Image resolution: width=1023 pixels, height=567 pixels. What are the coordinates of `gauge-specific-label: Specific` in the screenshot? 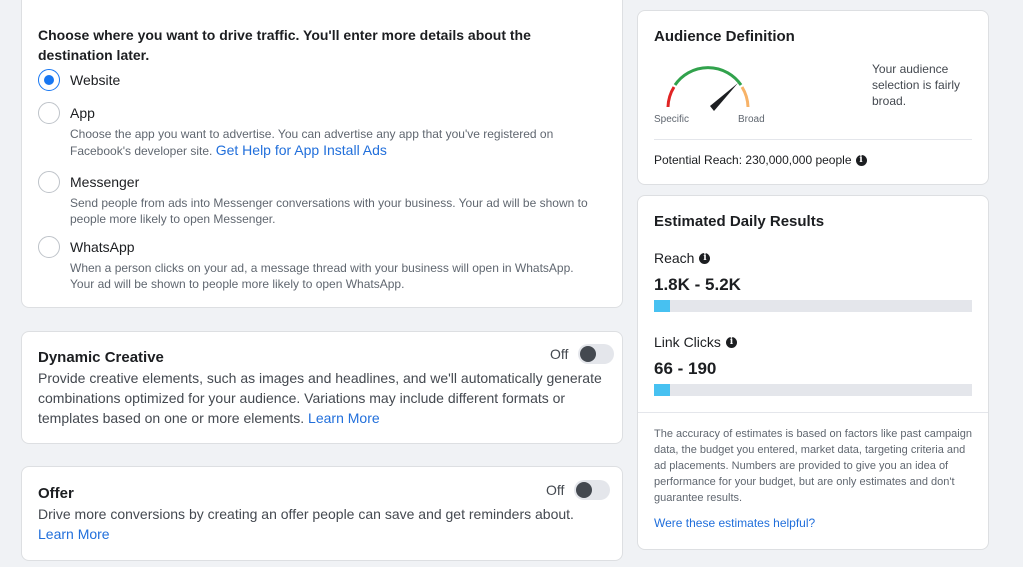 It's located at (672, 119).